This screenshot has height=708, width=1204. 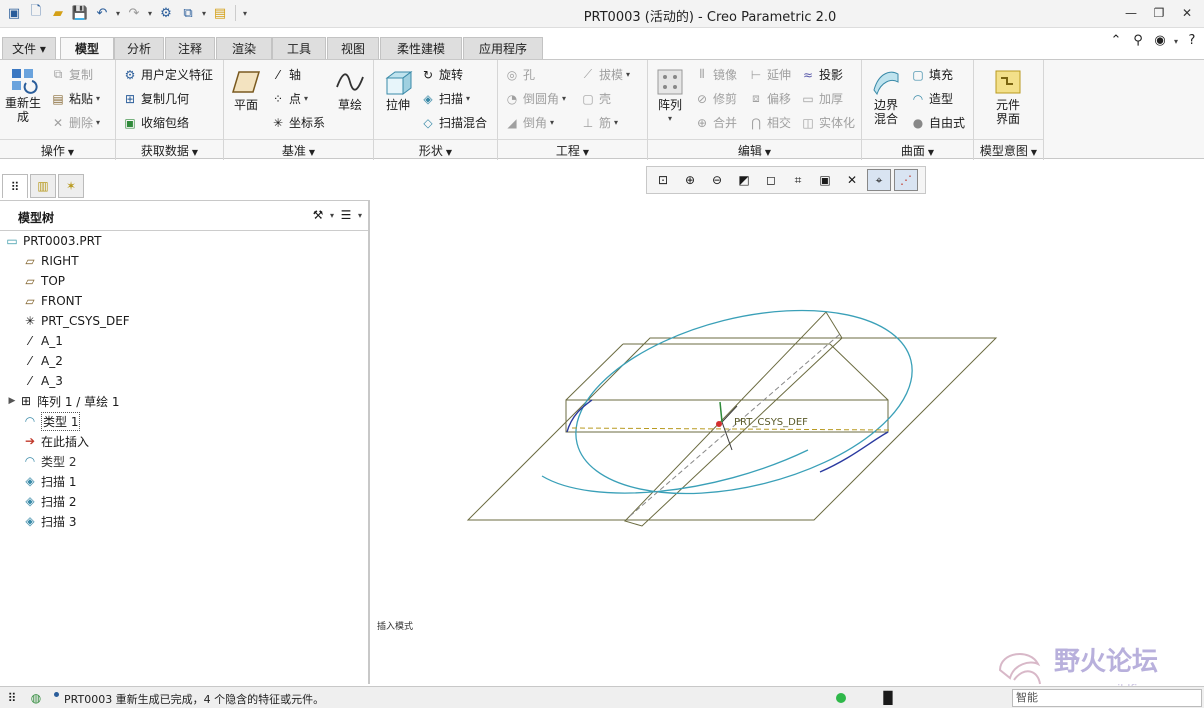 I want to click on style-button: ◠ 造型, so click(x=931, y=98).